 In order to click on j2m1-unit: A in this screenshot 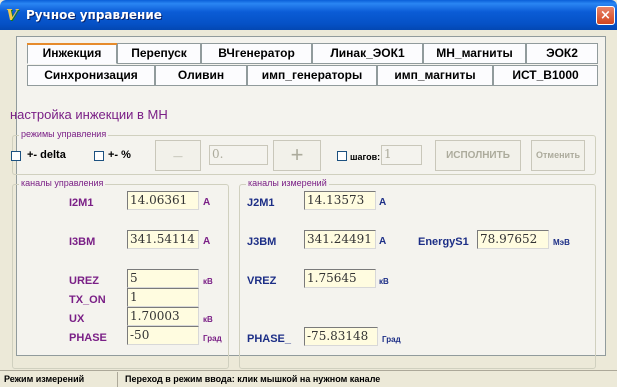, I will do `click(383, 202)`.